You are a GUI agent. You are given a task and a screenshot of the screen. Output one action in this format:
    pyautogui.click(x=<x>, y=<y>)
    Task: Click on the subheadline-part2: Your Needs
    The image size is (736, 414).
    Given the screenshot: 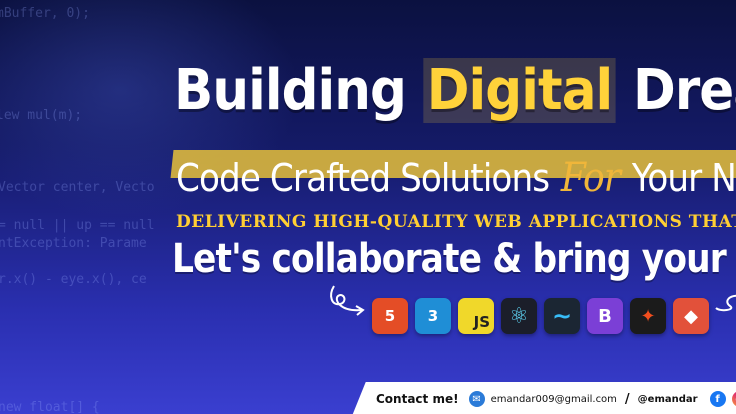 What is the action you would take?
    pyautogui.click(x=683, y=178)
    